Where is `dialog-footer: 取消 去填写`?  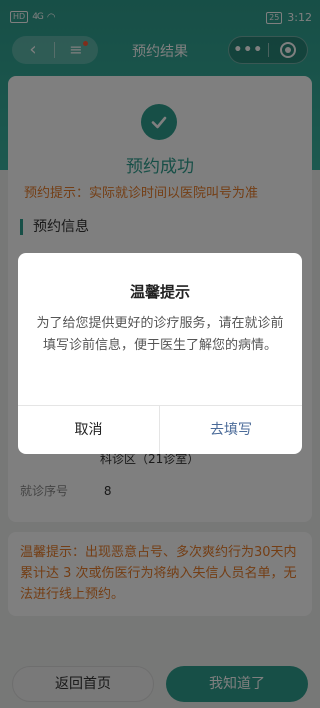 dialog-footer: 取消 去填写 is located at coordinates (160, 429).